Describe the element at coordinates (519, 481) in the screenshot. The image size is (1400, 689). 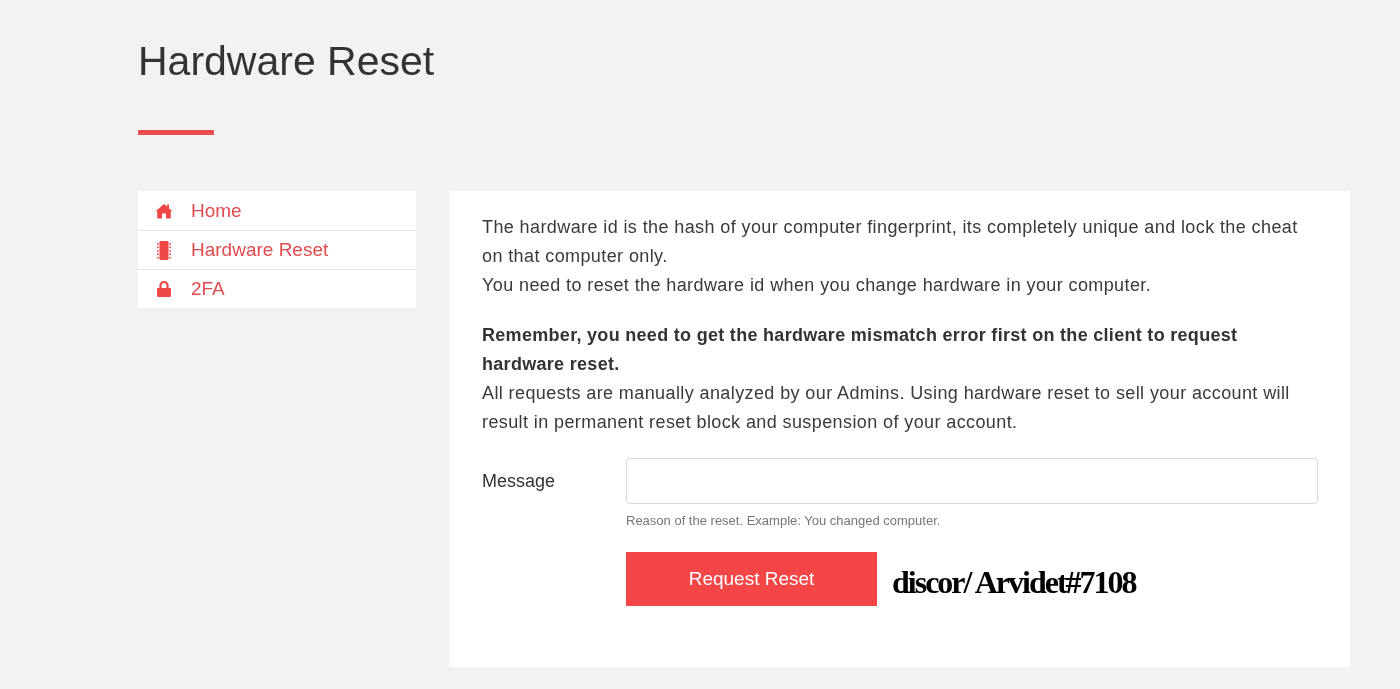
I see `field-label: Message` at that location.